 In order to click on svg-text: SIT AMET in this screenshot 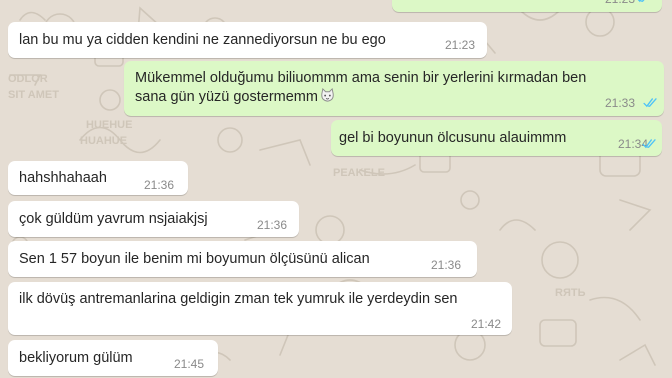, I will do `click(33, 95)`.